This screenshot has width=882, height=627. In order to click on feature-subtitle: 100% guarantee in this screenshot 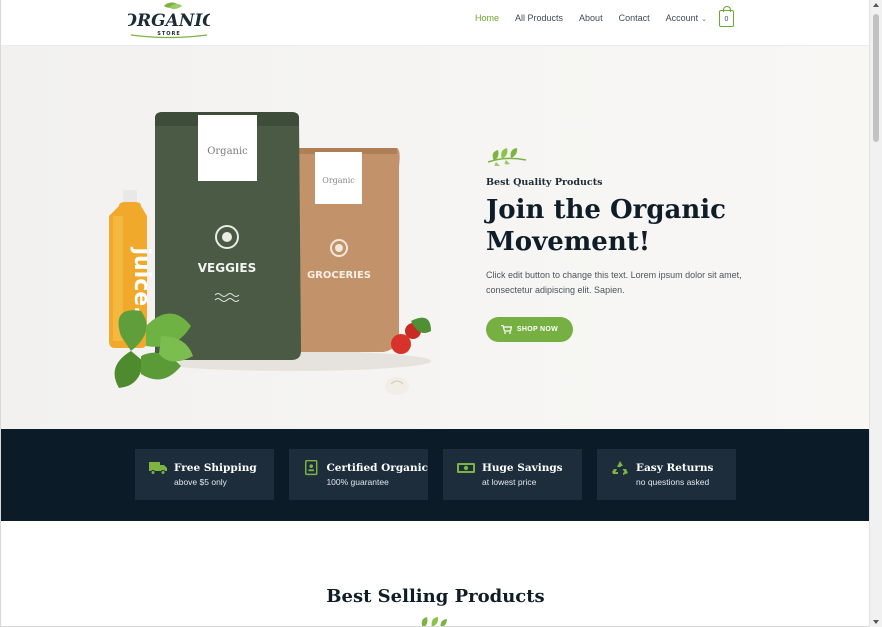, I will do `click(357, 482)`.